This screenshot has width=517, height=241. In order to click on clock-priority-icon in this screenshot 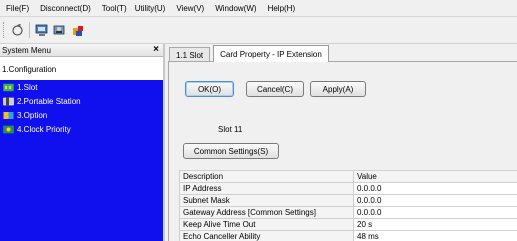, I will do `click(8, 129)`.